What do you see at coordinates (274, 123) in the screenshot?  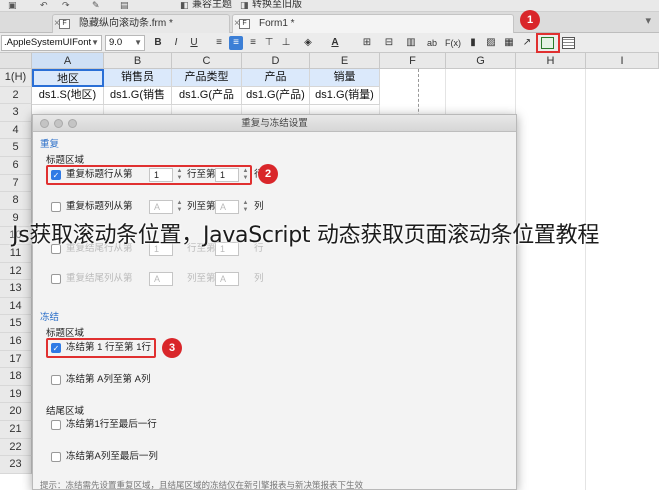 I see `dialog-titlebar: 重复与冻结设置` at bounding box center [274, 123].